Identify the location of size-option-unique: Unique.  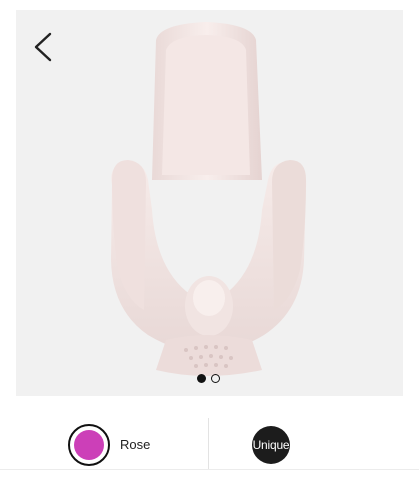
(271, 445).